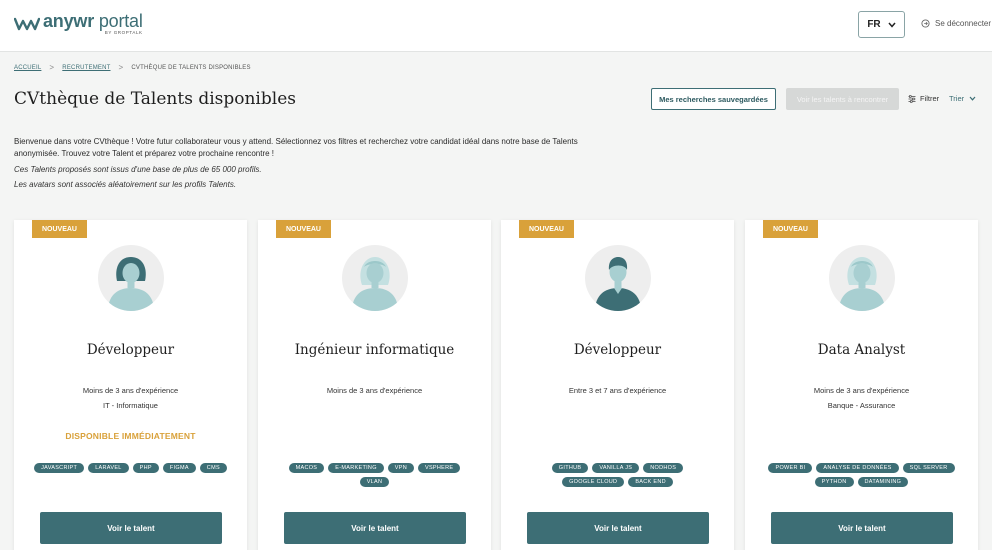  Describe the element at coordinates (400, 468) in the screenshot. I see `skill-tag: VPN` at that location.